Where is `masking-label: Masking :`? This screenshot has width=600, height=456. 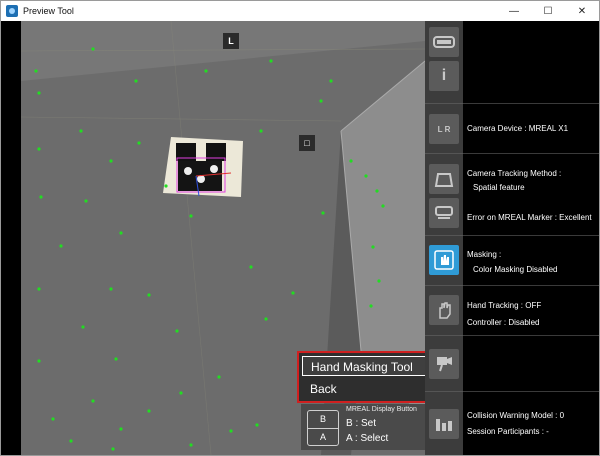 masking-label: Masking : is located at coordinates (484, 254).